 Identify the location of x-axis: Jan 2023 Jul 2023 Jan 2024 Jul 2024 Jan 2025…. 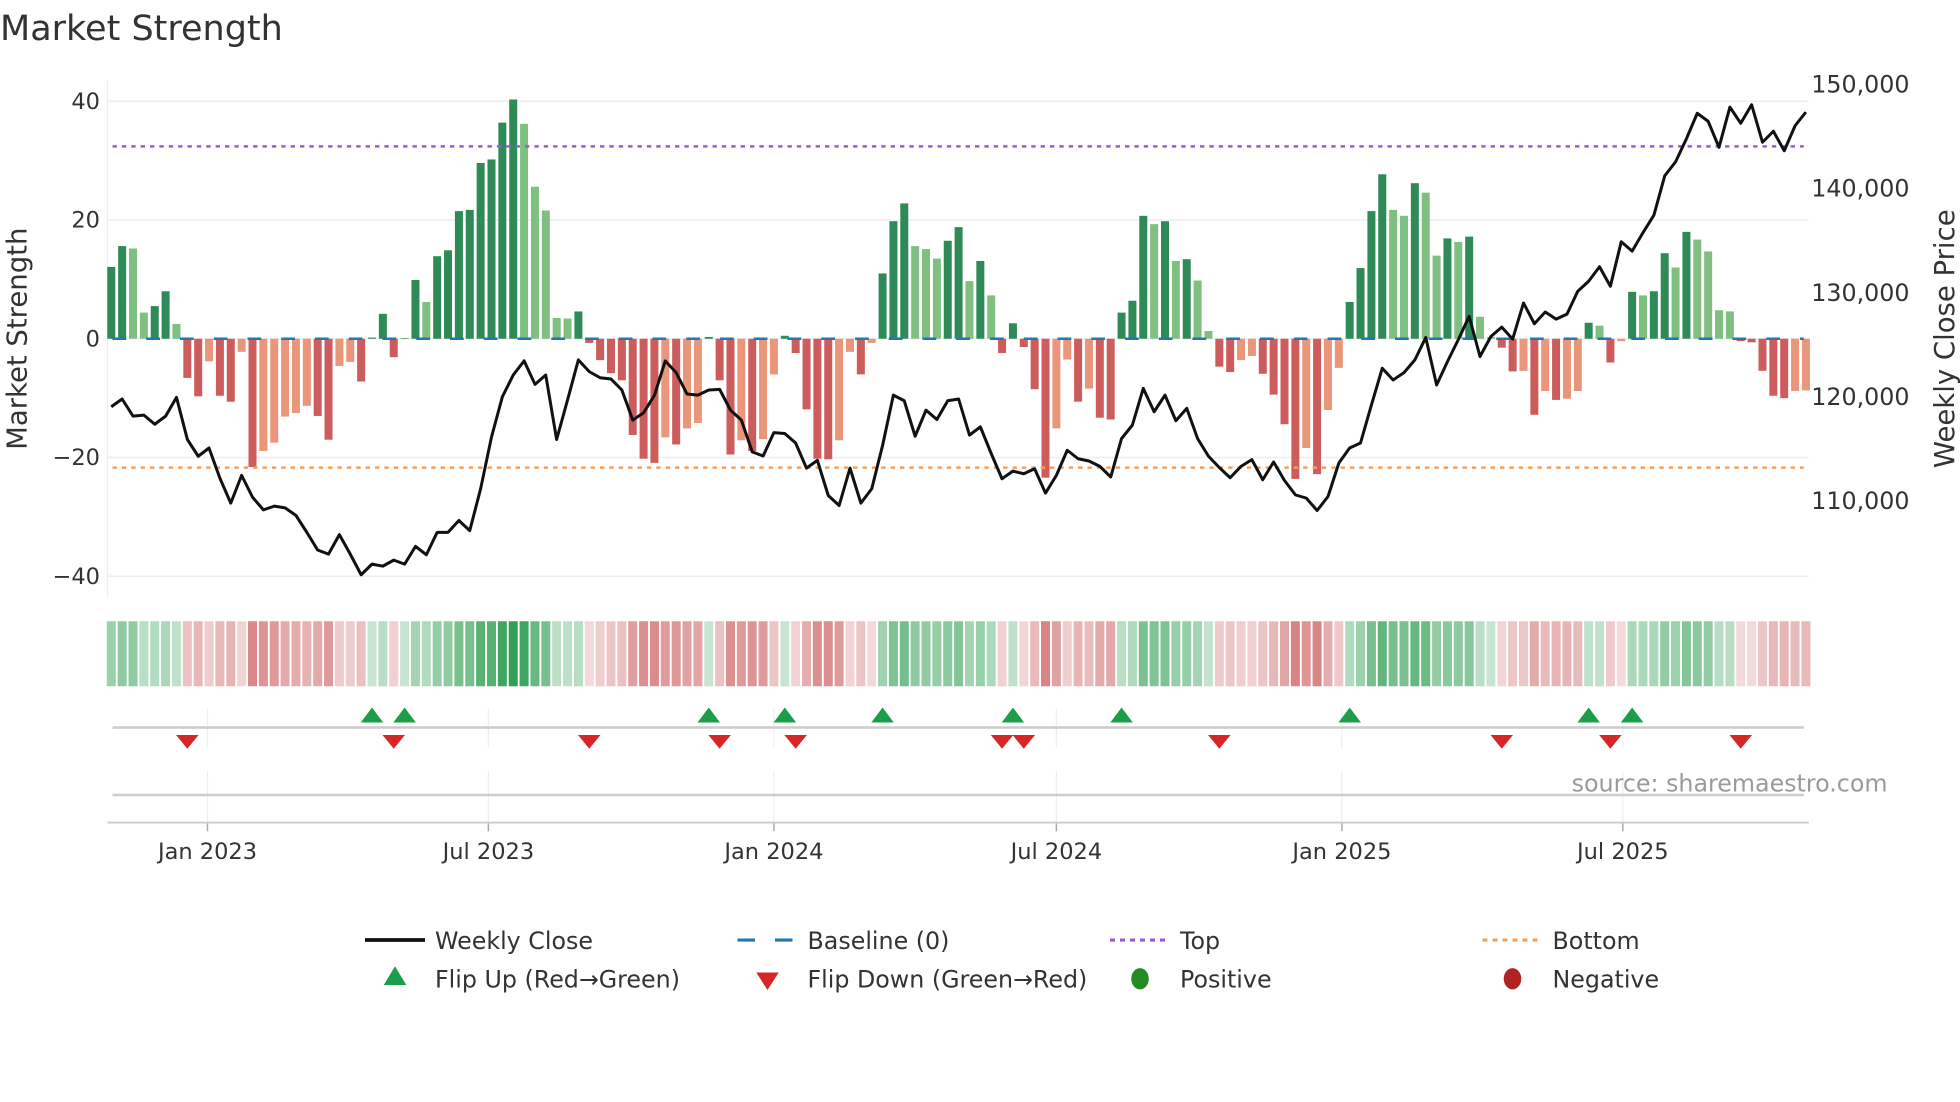
(958, 843).